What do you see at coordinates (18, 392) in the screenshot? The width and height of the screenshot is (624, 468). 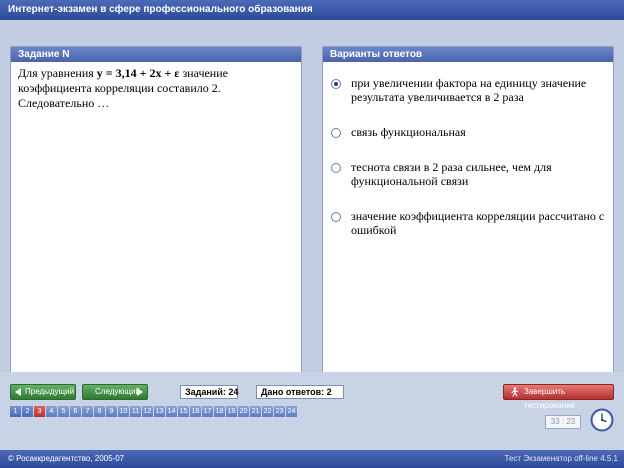 I see `arrow-left-icon` at bounding box center [18, 392].